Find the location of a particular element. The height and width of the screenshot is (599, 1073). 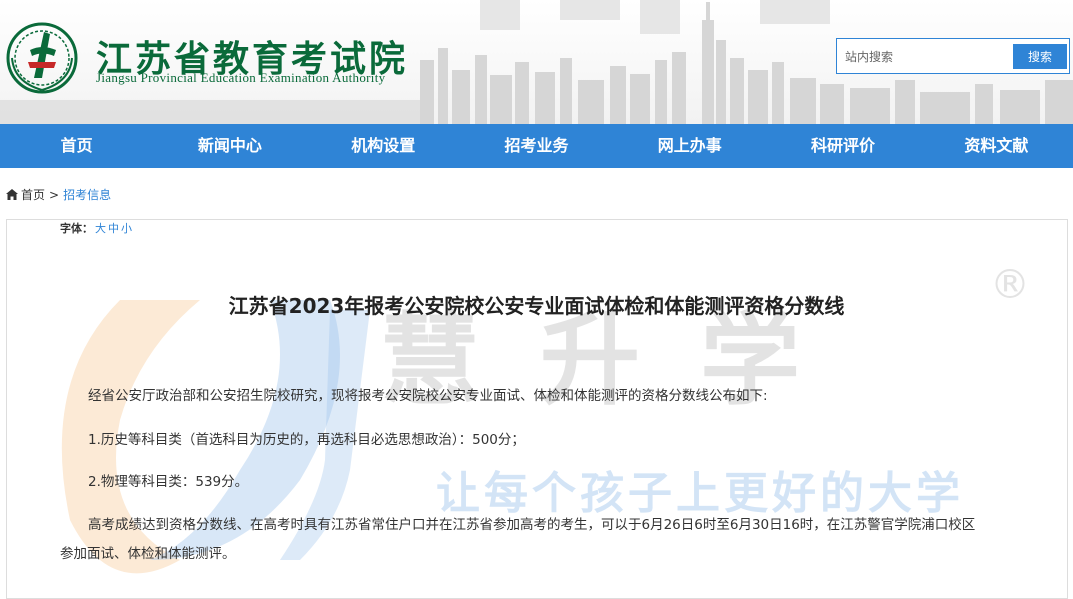

article-item-history: 1.历史等科目类（首选科目为历史的，再选科目必选思想政治）：500分； is located at coordinates (306, 440).